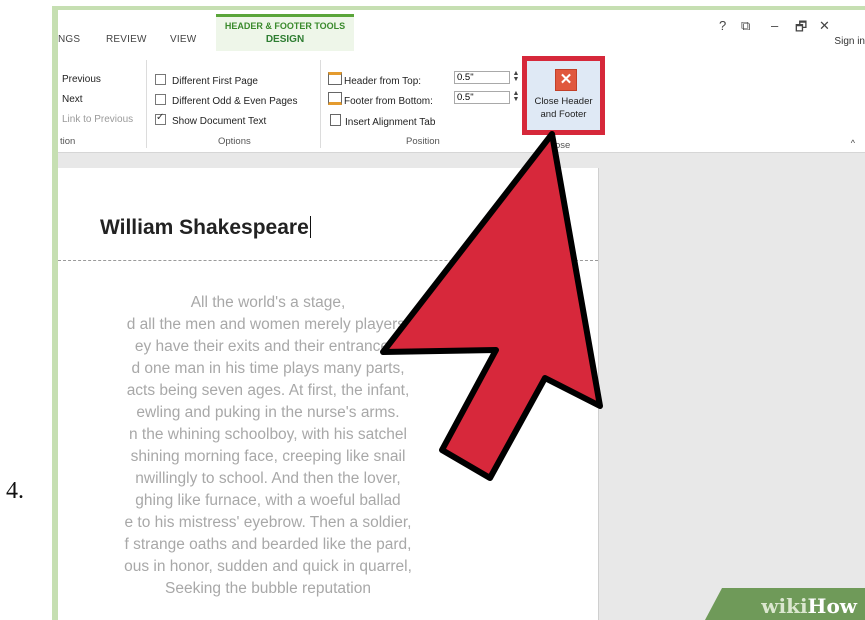  Describe the element at coordinates (380, 99) in the screenshot. I see `footer-from-bottom-label: Footer from Bottom:` at that location.